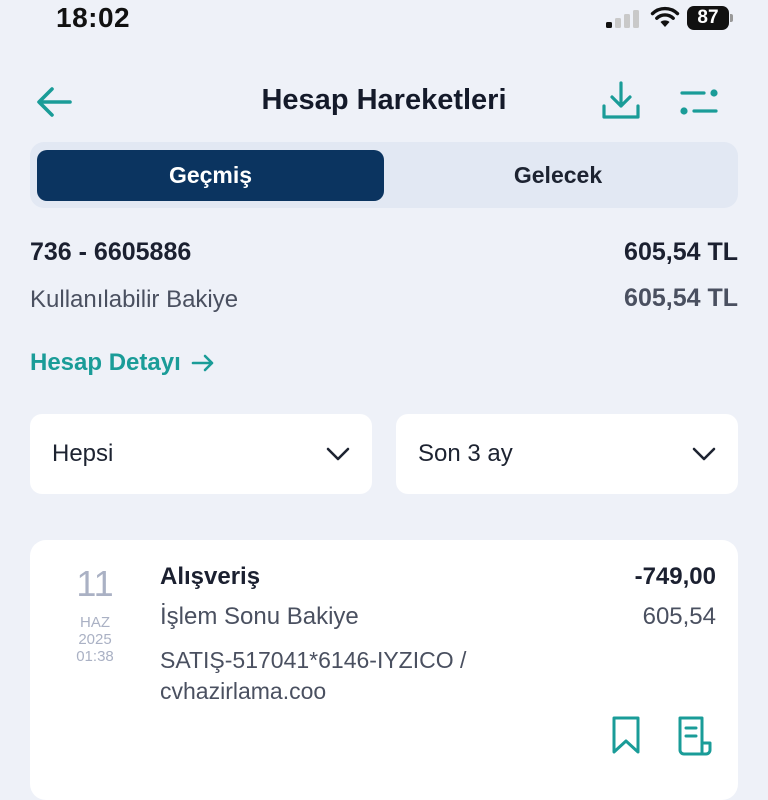  What do you see at coordinates (95, 656) in the screenshot?
I see `transaction-time: 01:38` at bounding box center [95, 656].